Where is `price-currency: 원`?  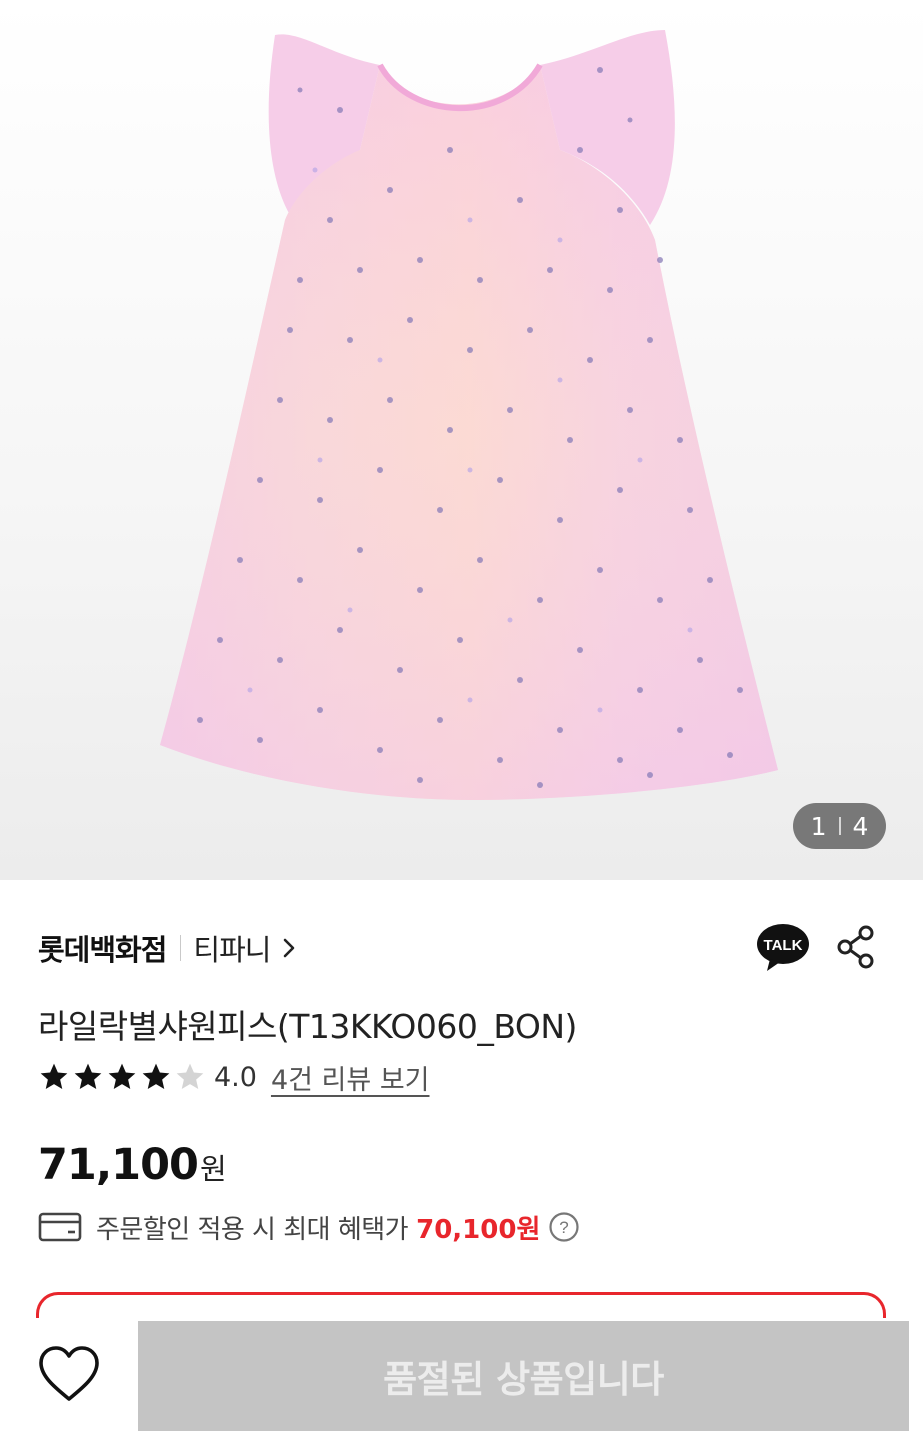
price-currency: 원 is located at coordinates (213, 1169).